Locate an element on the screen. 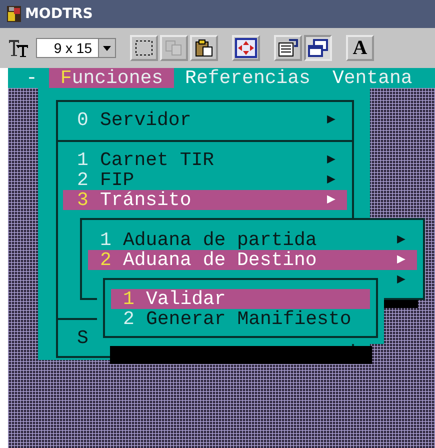 Image resolution: width=435 pixels, height=448 pixels. menu-item: S is located at coordinates (76, 338).